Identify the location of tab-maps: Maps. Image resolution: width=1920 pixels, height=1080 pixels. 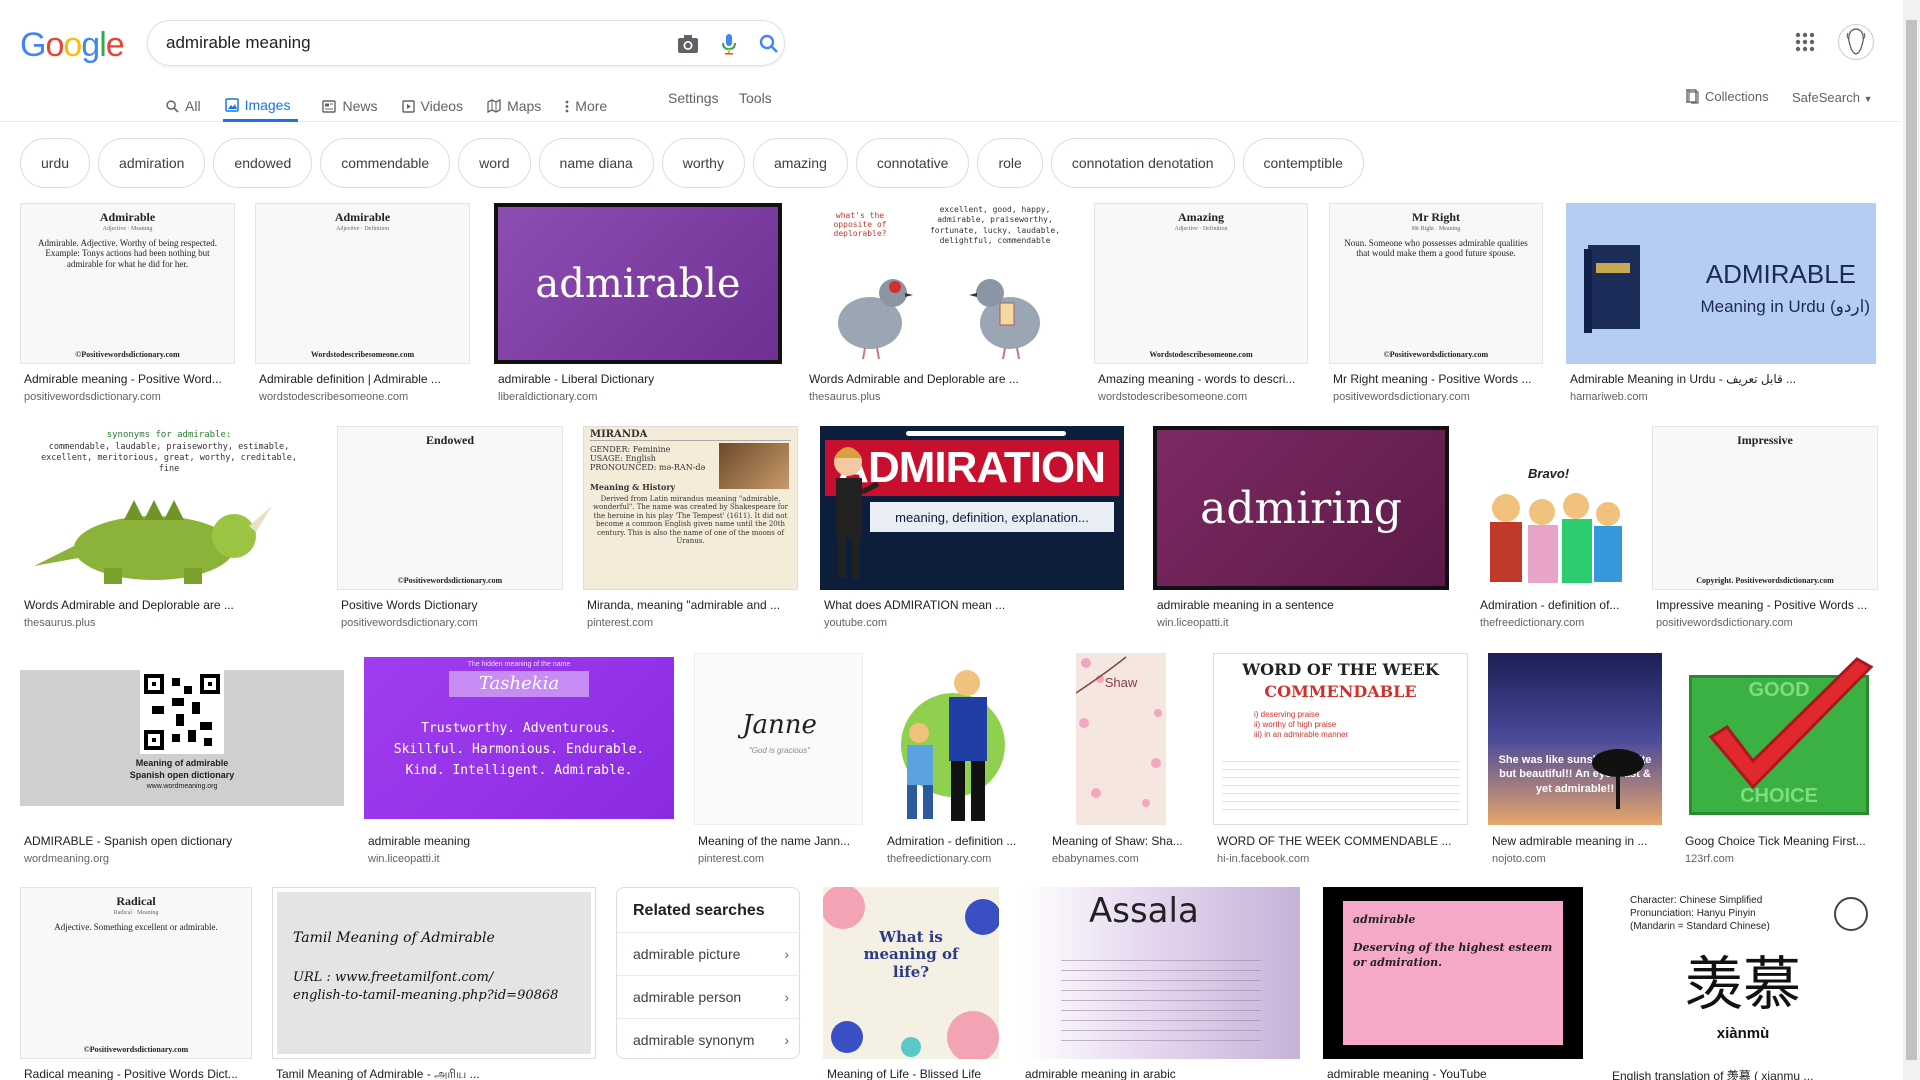
(514, 105).